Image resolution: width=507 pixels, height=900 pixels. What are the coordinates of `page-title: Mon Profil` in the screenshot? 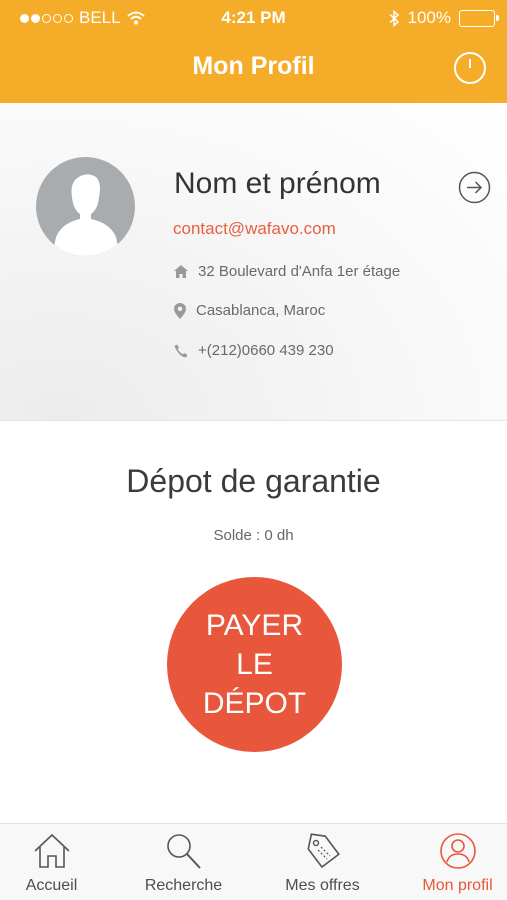 It's located at (253, 66).